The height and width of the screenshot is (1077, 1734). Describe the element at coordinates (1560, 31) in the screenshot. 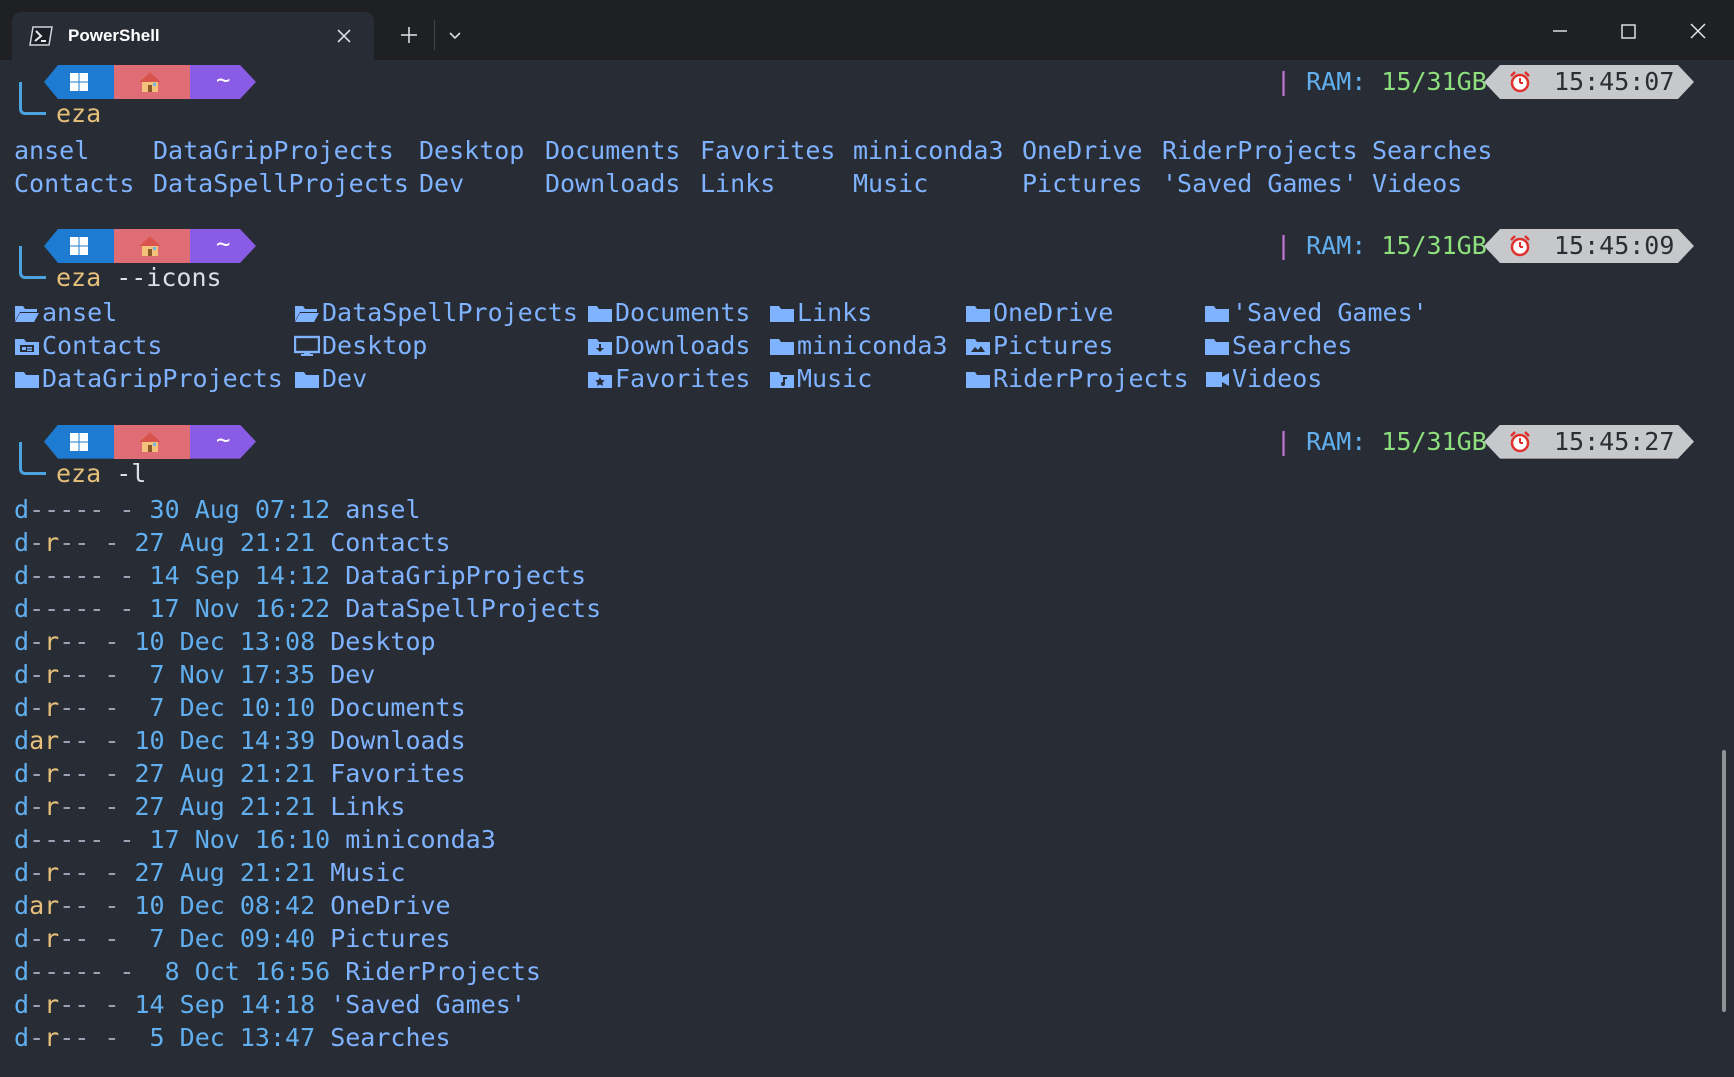

I see `minimize-icon` at that location.